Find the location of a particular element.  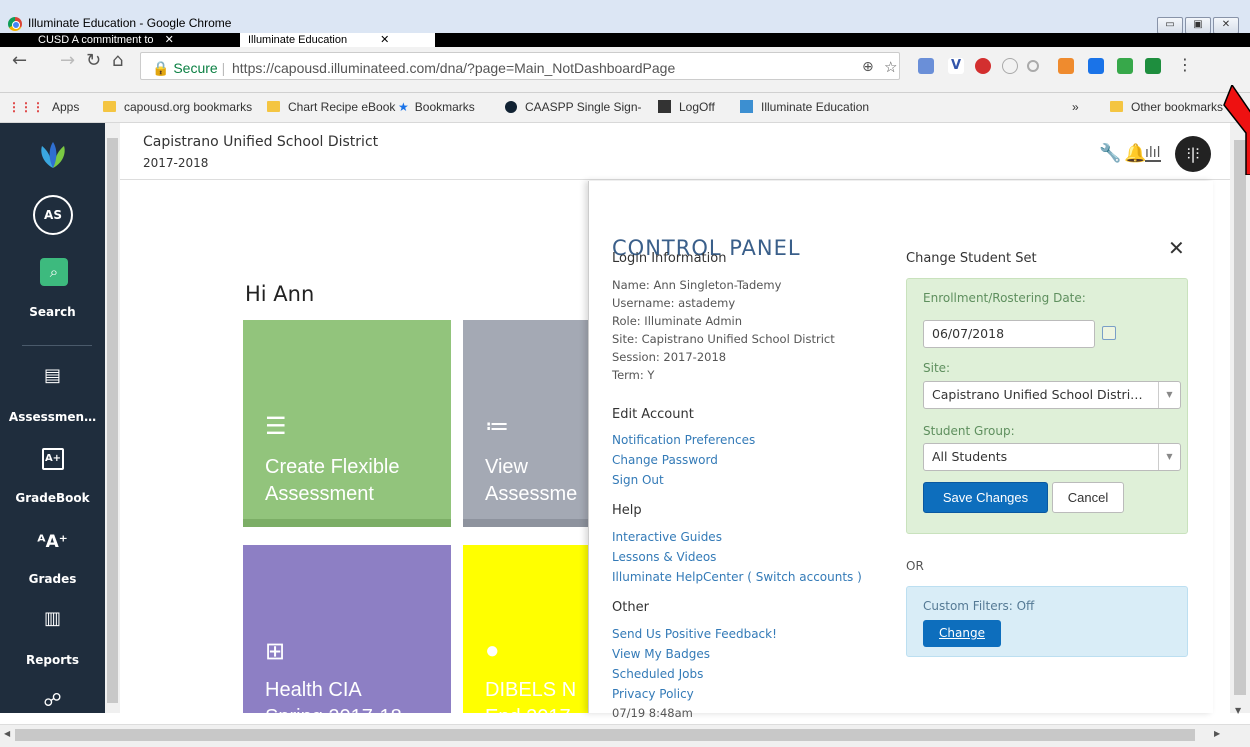

date-input: 06/07/2018 is located at coordinates (1009, 334).